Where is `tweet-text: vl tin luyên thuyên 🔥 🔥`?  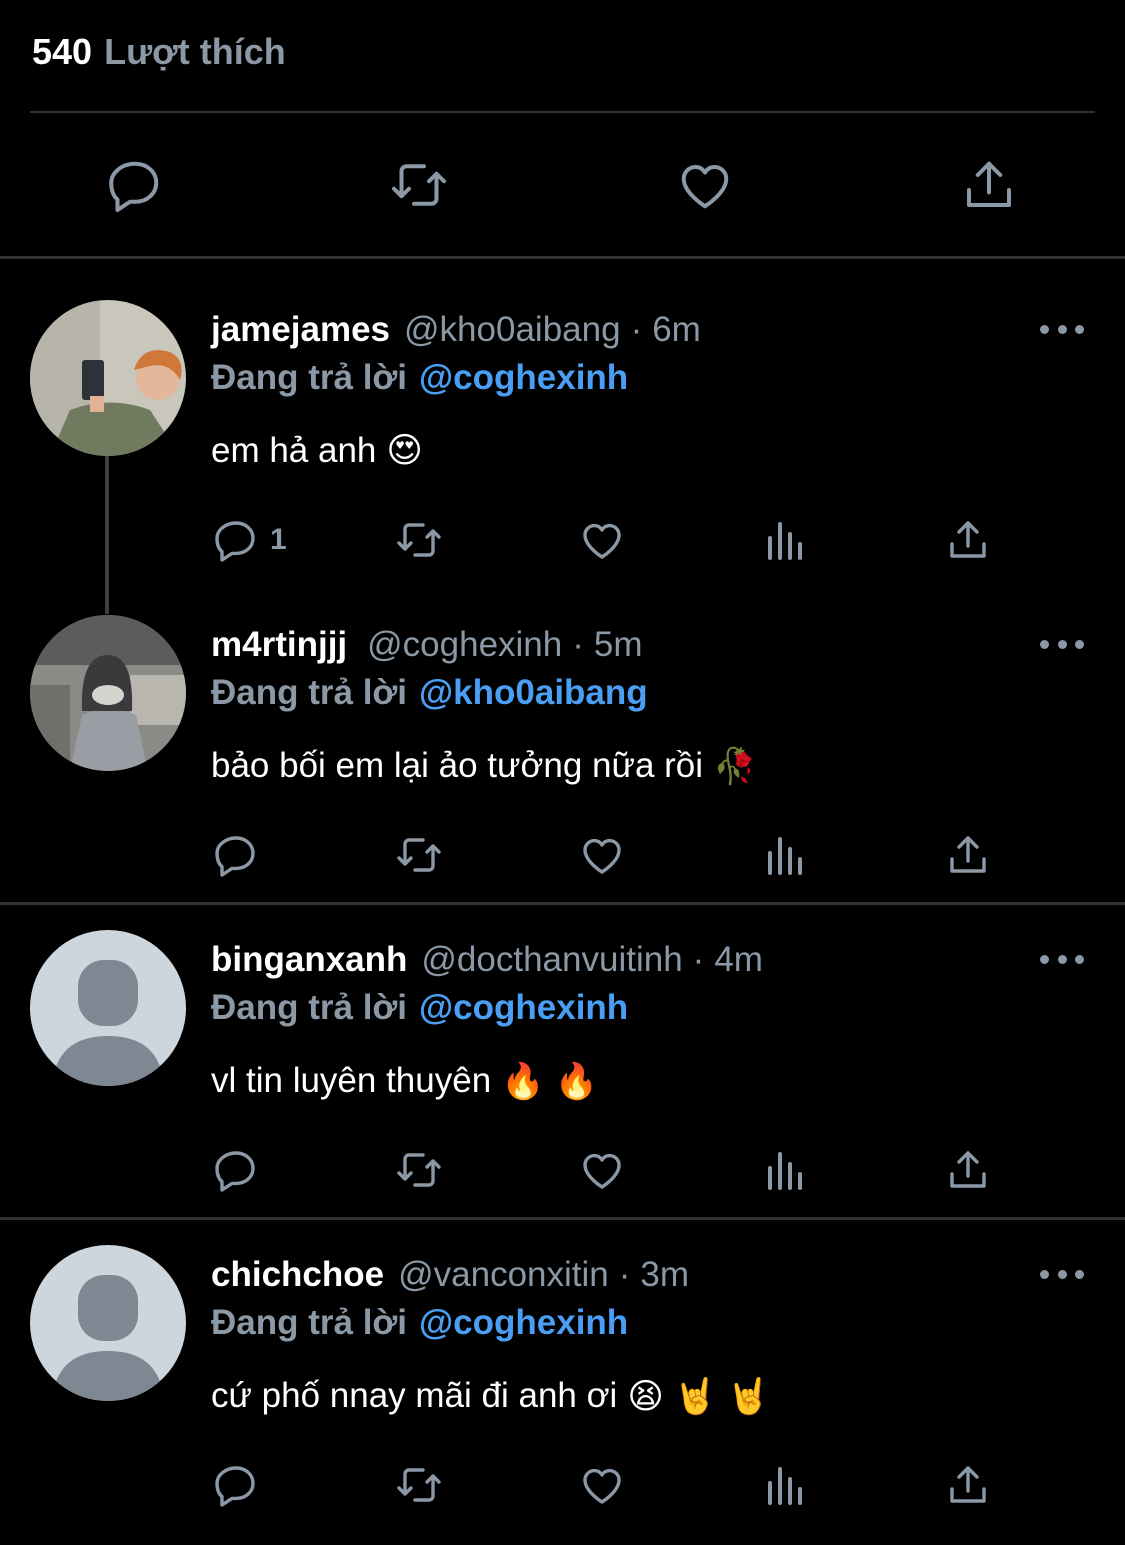 tweet-text: vl tin luyên thuyên 🔥 🔥 is located at coordinates (404, 1081).